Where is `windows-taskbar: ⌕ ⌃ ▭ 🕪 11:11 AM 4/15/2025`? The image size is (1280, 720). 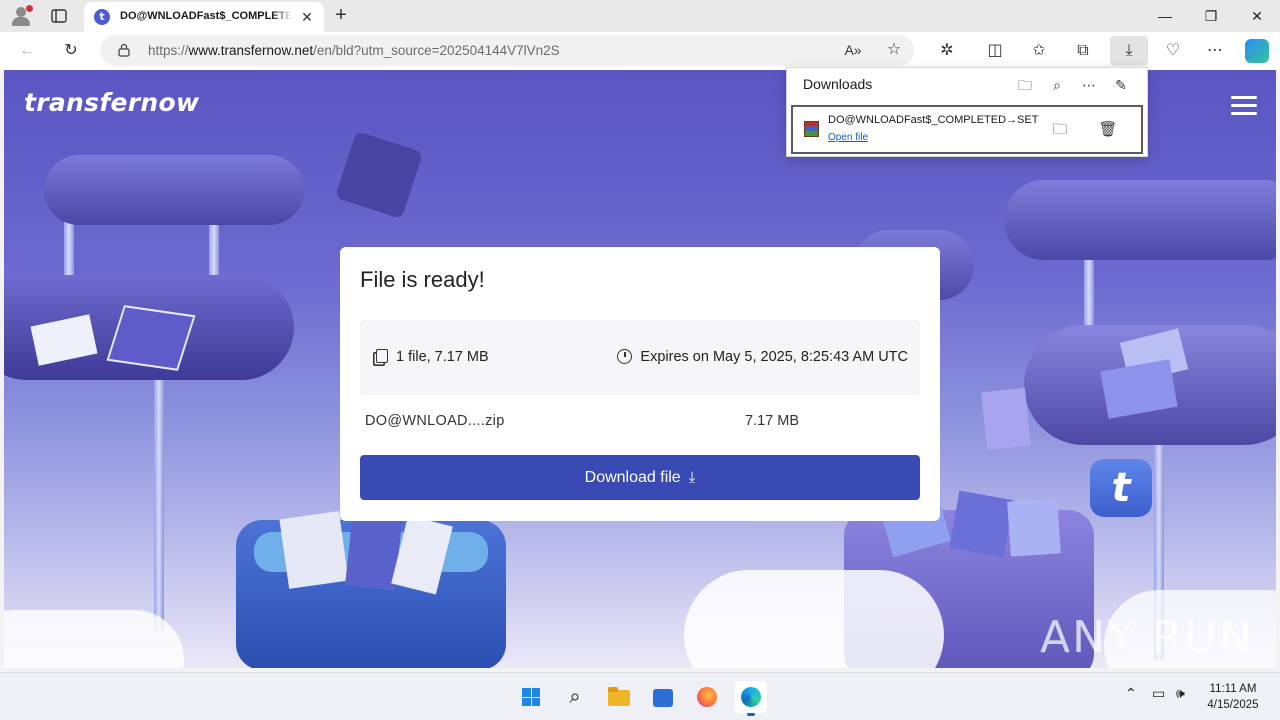 windows-taskbar: ⌕ ⌃ ▭ 🕪 11:11 AM 4/15/2025 is located at coordinates (640, 696).